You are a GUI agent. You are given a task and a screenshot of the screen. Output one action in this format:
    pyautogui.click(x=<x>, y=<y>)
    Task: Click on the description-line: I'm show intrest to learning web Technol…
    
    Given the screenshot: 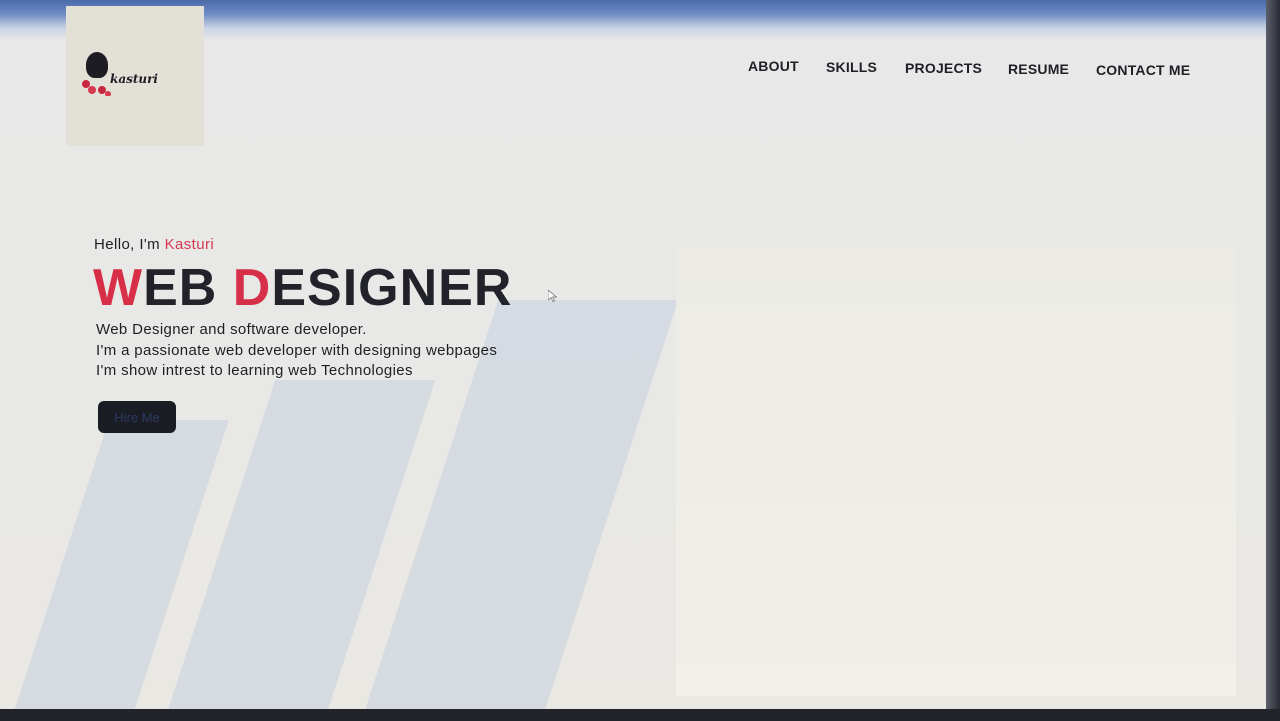 What is the action you would take?
    pyautogui.click(x=254, y=370)
    